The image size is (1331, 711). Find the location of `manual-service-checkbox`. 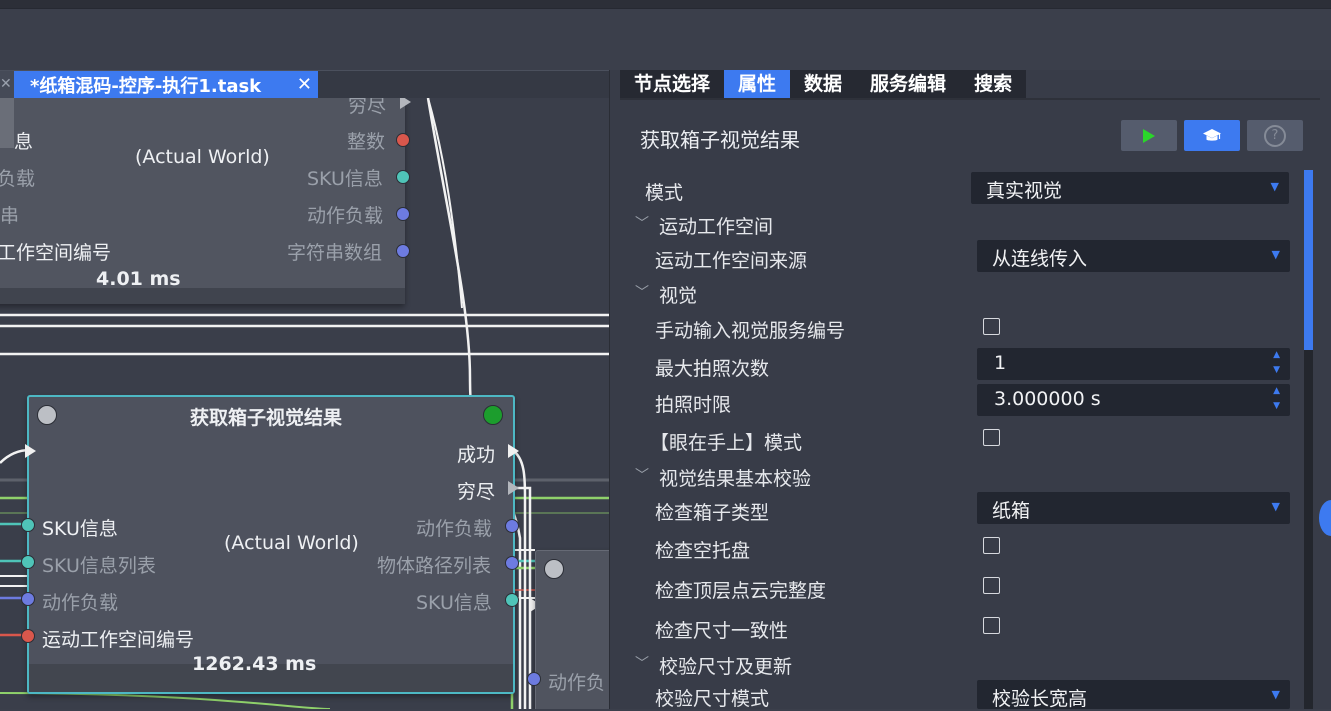

manual-service-checkbox is located at coordinates (991, 326).